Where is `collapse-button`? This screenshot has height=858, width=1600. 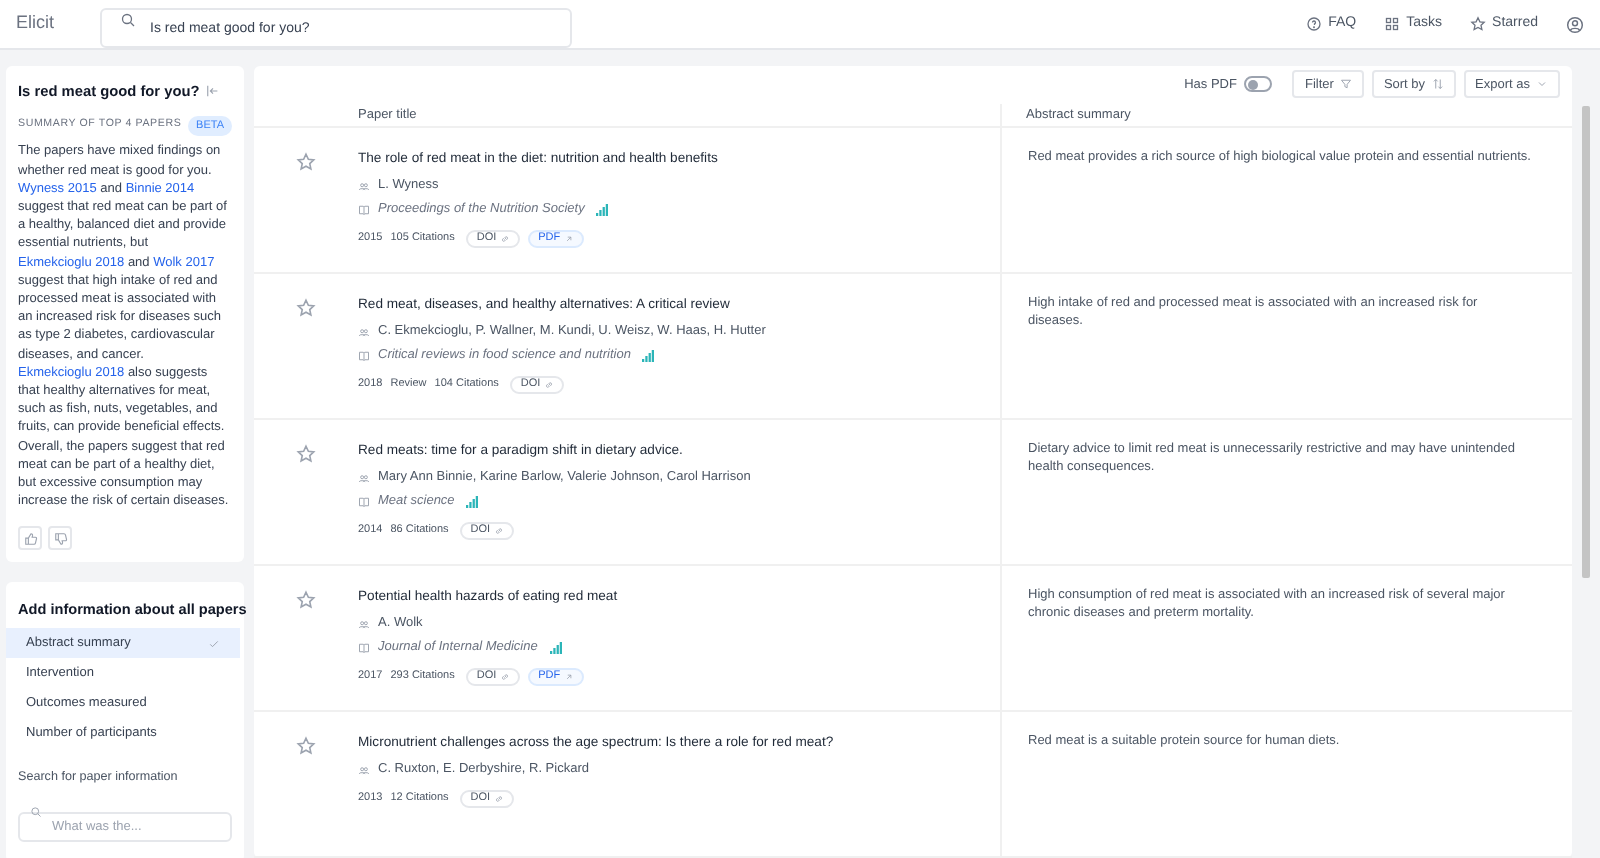
collapse-button is located at coordinates (212, 91).